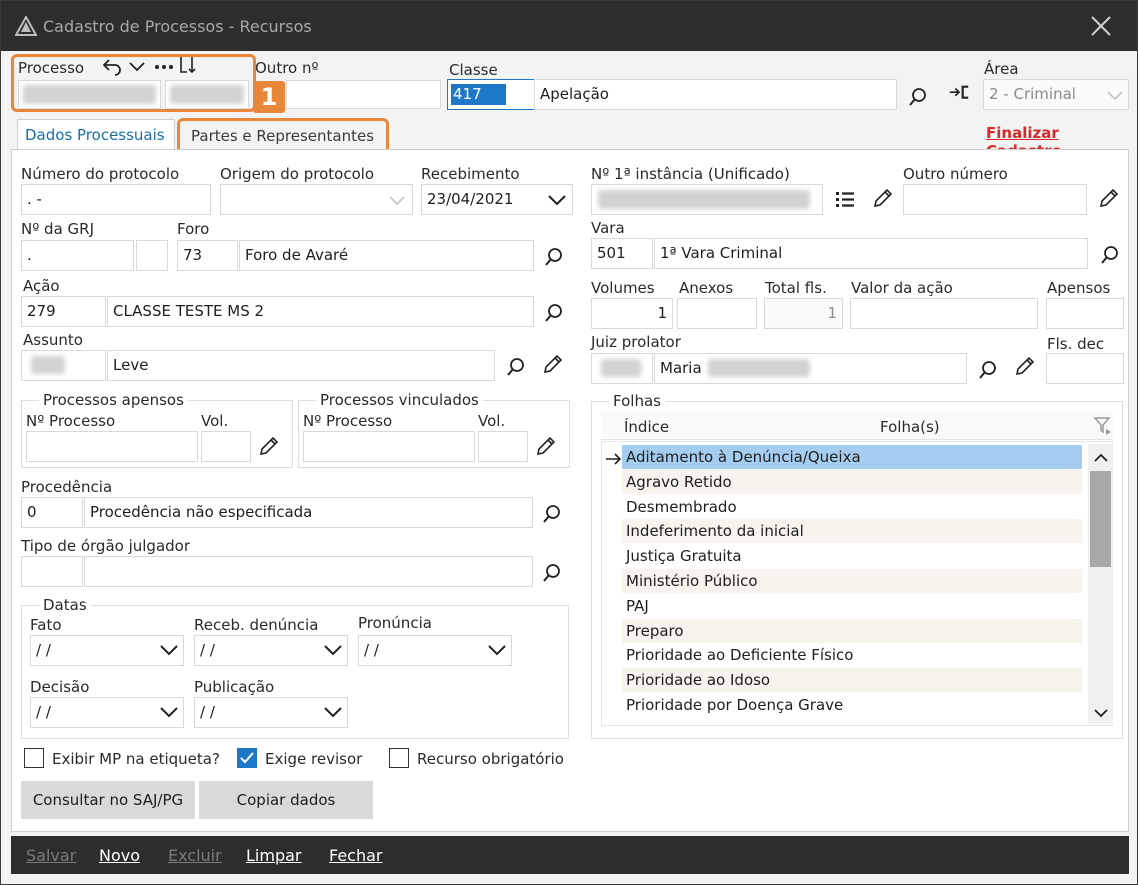  I want to click on exige-revisor-label: Exige revisor, so click(314, 759).